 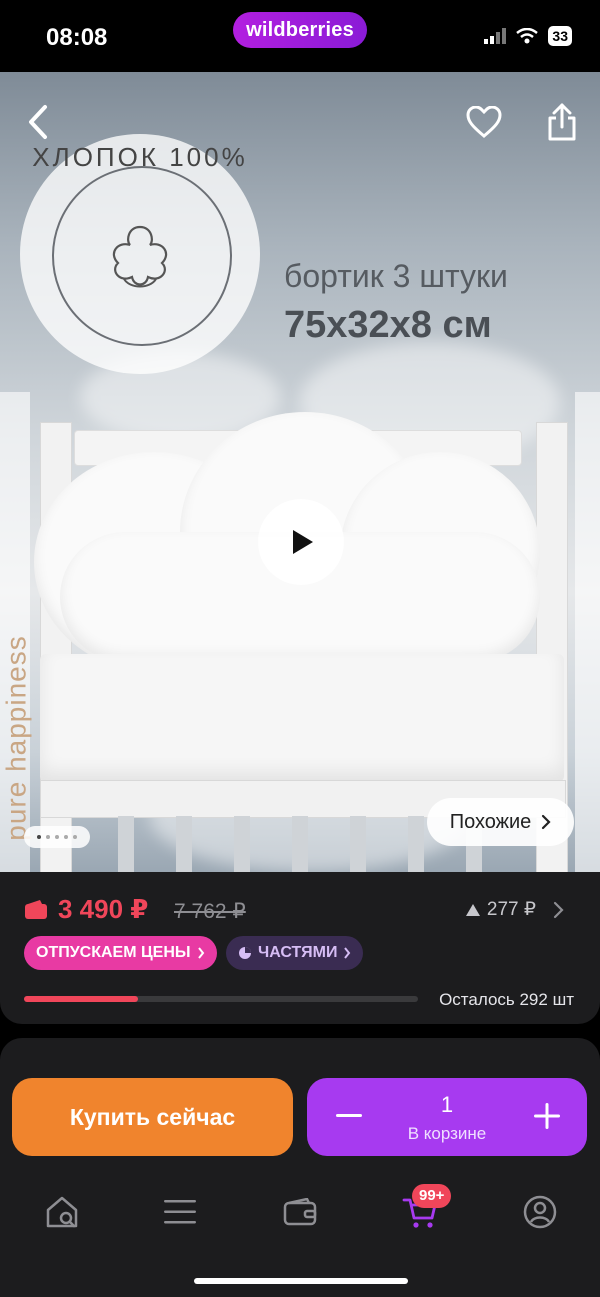 I want to click on brand-pill: wildberries, so click(x=300, y=30).